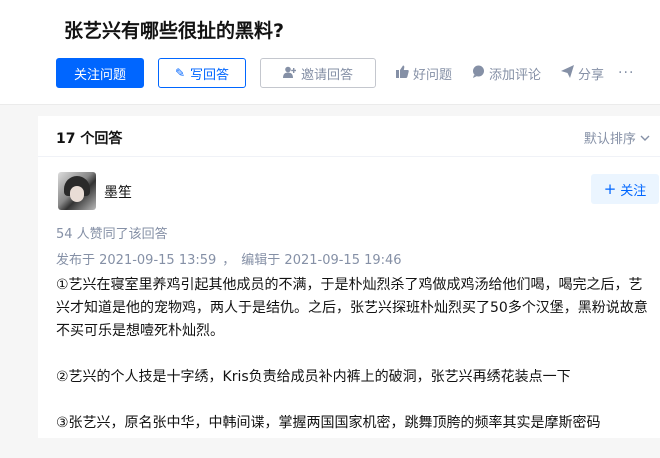 The image size is (660, 458). I want to click on answers-header: 17 个回答 默认排序, so click(349, 136).